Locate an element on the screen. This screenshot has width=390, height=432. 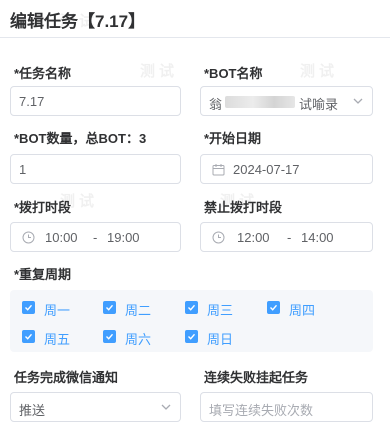
dialog-title: 编辑任务【7.17】 is located at coordinates (78, 21).